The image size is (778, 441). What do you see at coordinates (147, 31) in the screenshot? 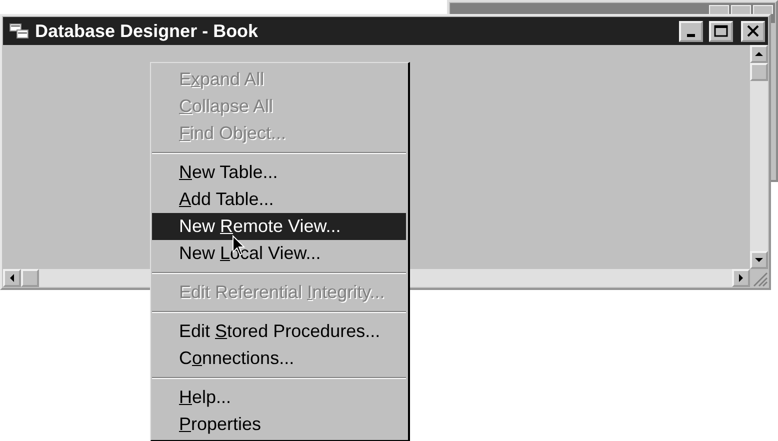
I see `window-title: Database Designer - Book` at bounding box center [147, 31].